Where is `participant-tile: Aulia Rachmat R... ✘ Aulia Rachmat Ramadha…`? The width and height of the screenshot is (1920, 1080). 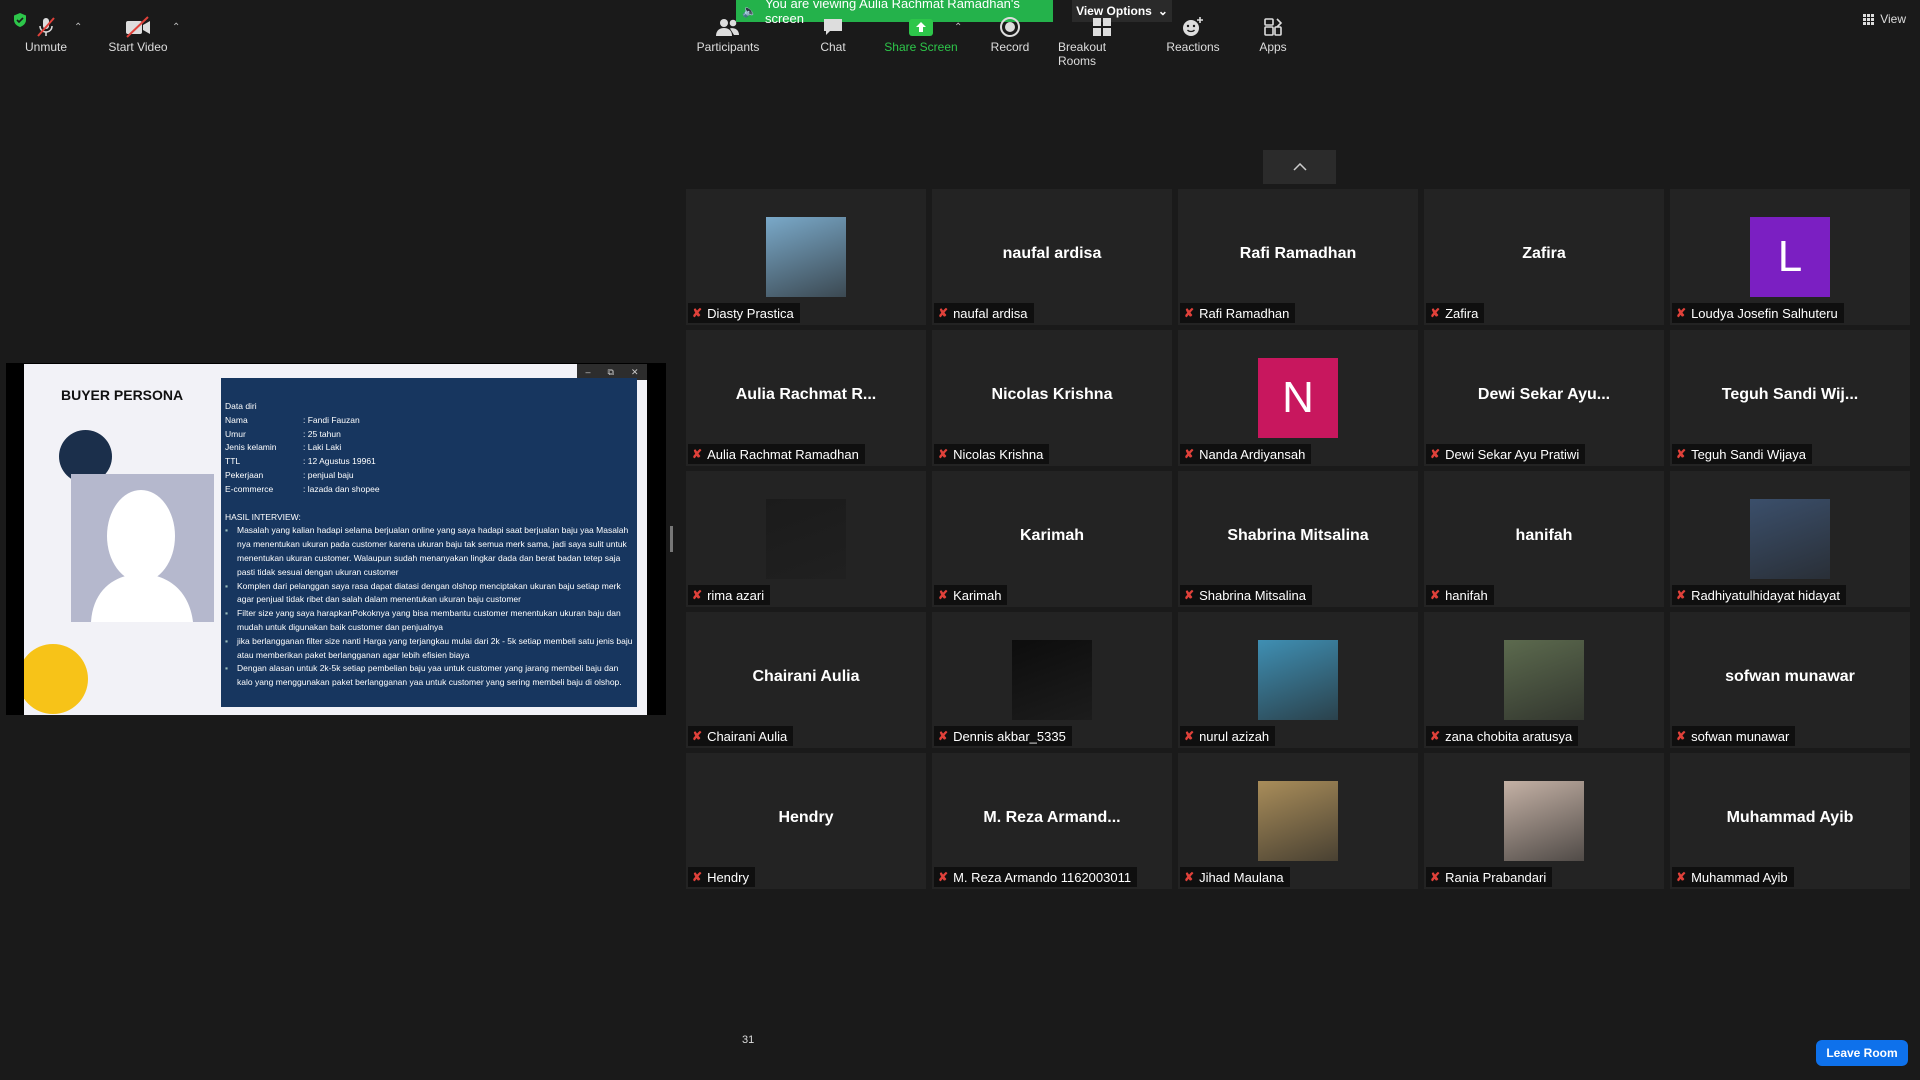
participant-tile: Aulia Rachmat R... ✘ Aulia Rachmat Ramadha… is located at coordinates (806, 398).